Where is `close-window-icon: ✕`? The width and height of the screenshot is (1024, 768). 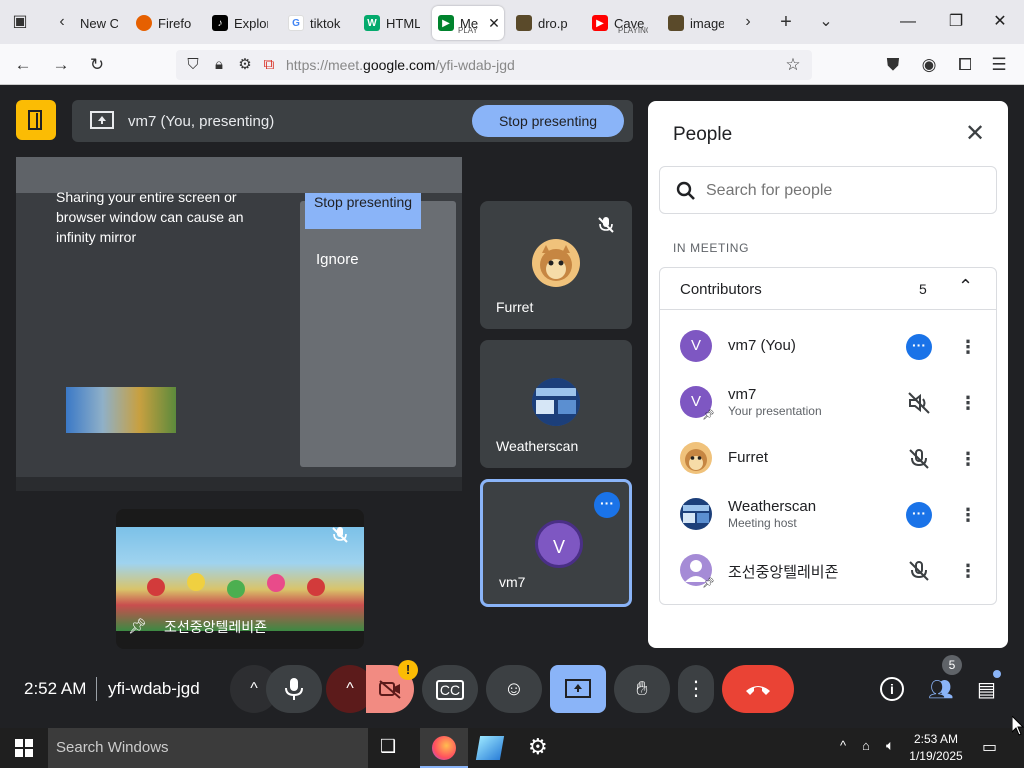 close-window-icon: ✕ is located at coordinates (1000, 22).